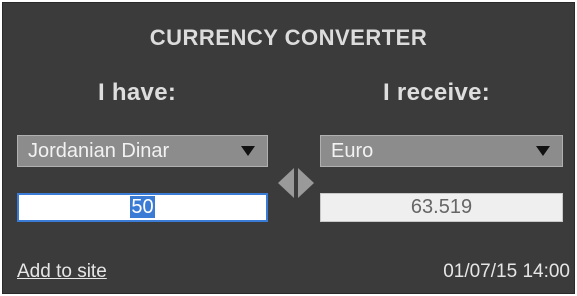 Image resolution: width=577 pixels, height=296 pixels. What do you see at coordinates (441, 151) in the screenshot?
I see `to-currency-select: Euro` at bounding box center [441, 151].